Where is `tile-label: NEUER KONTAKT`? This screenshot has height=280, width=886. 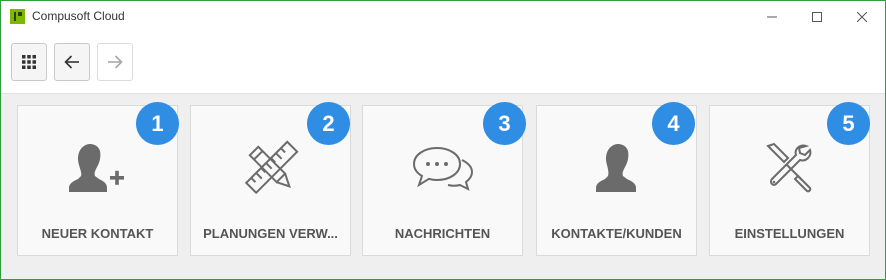
tile-label: NEUER KONTAKT is located at coordinates (97, 233).